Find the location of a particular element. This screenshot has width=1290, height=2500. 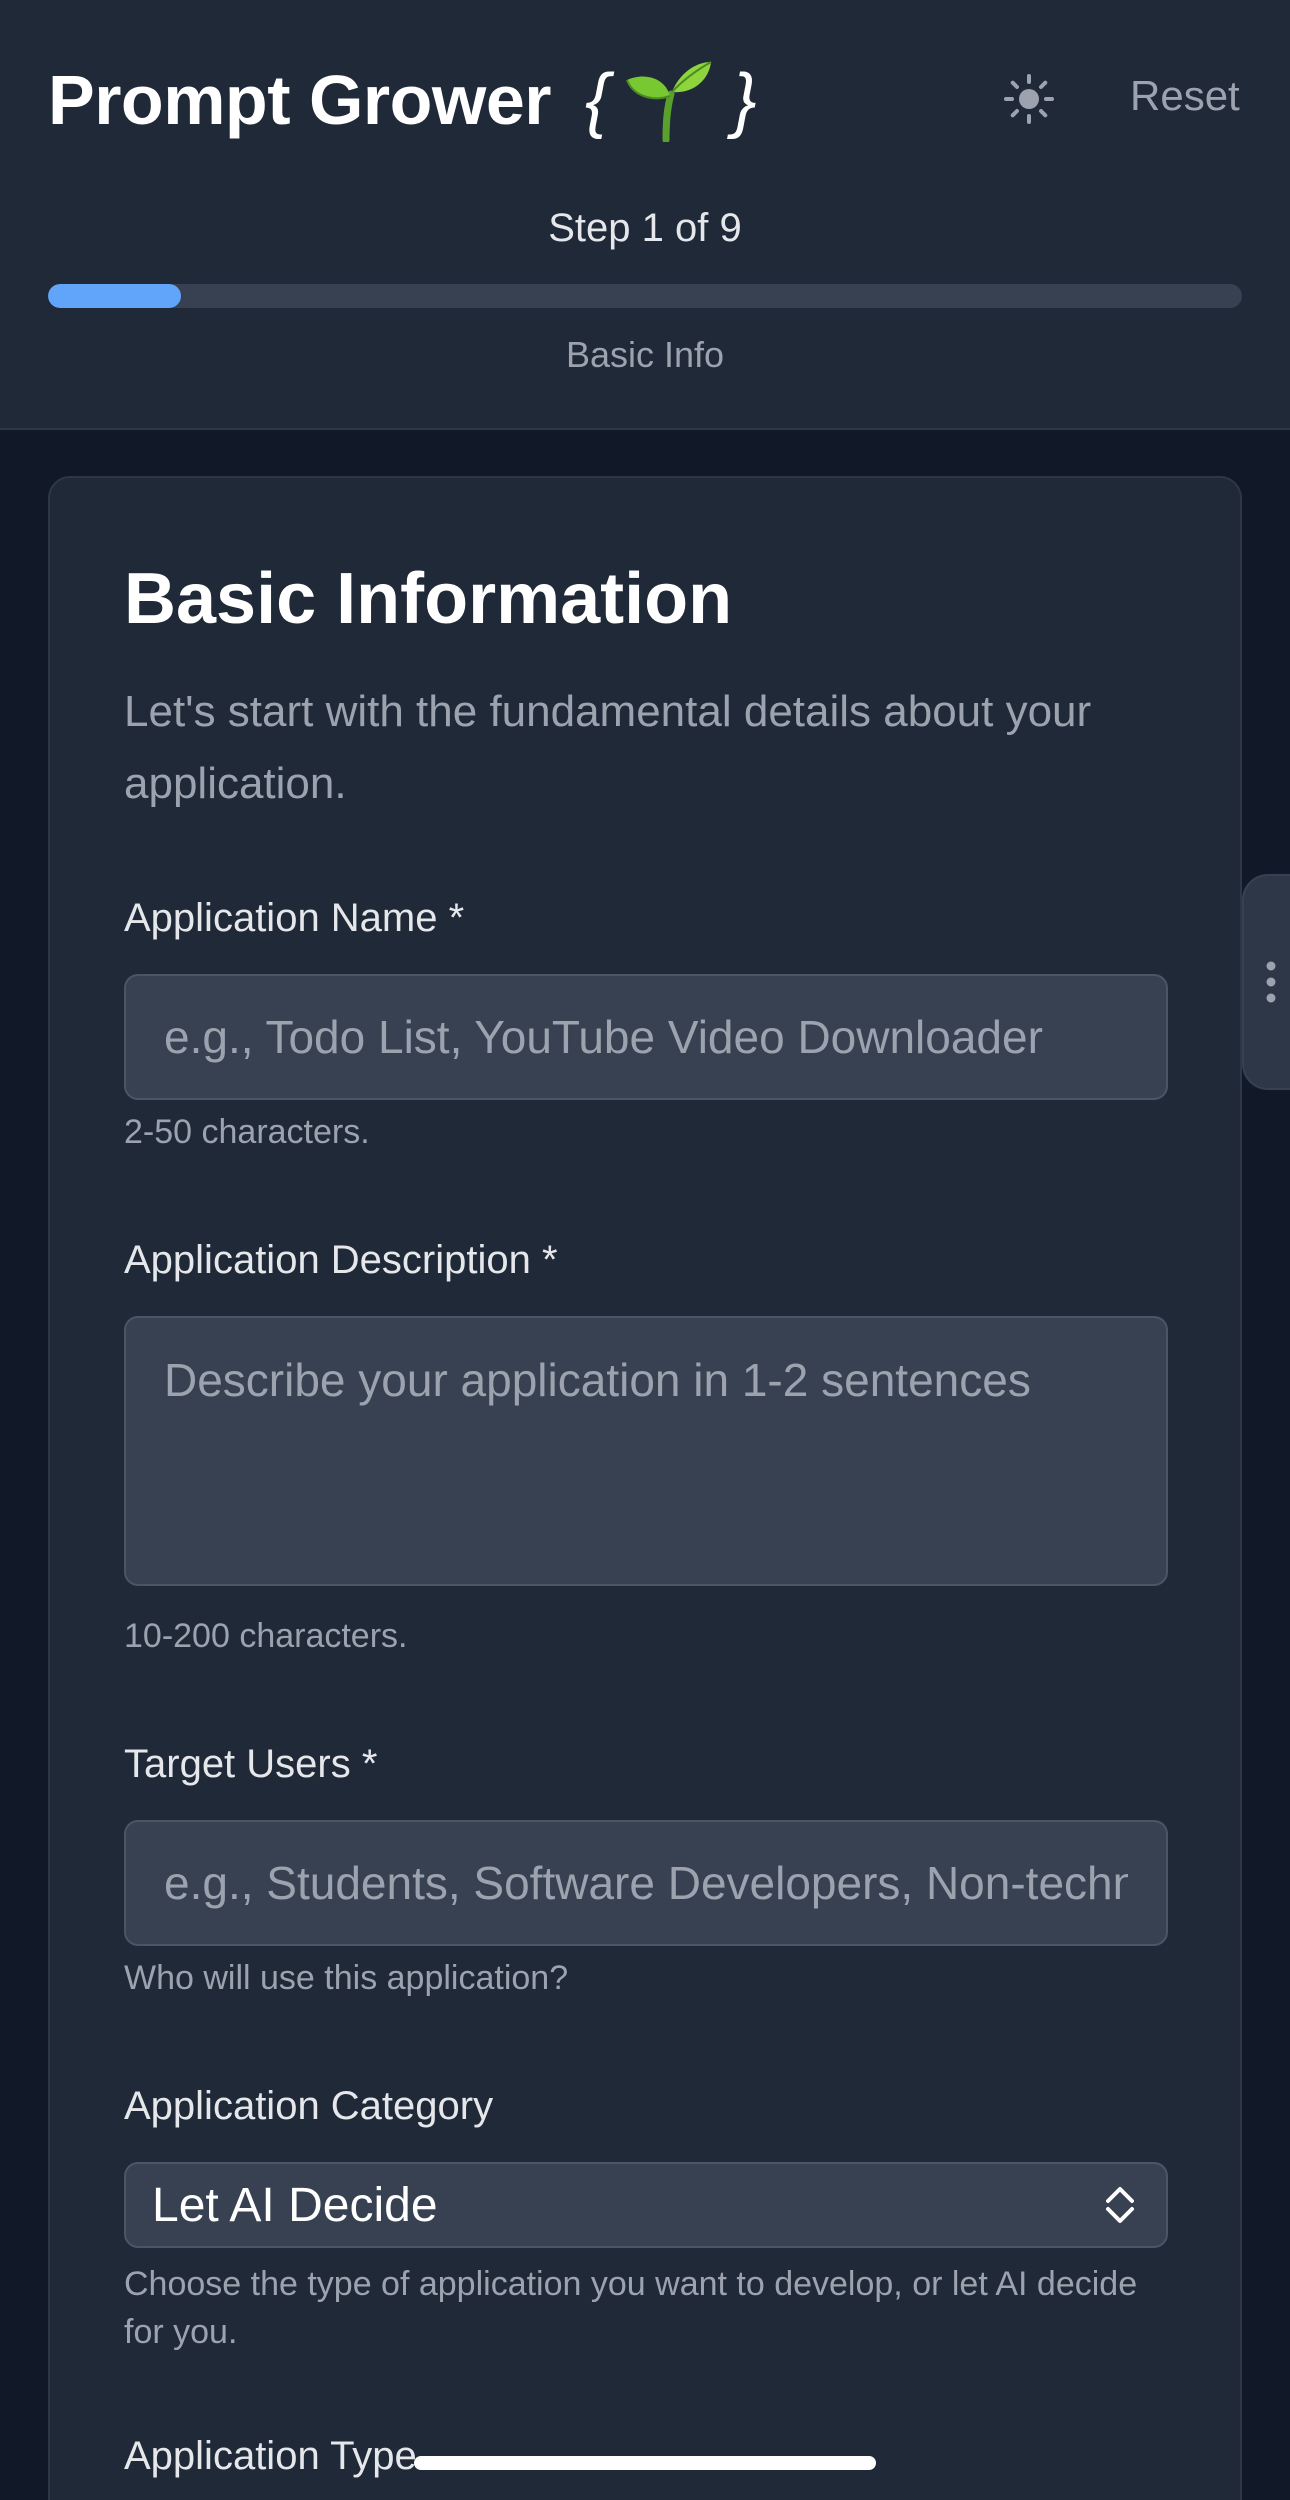

step-counter: Step 1 of 9 is located at coordinates (645, 228).